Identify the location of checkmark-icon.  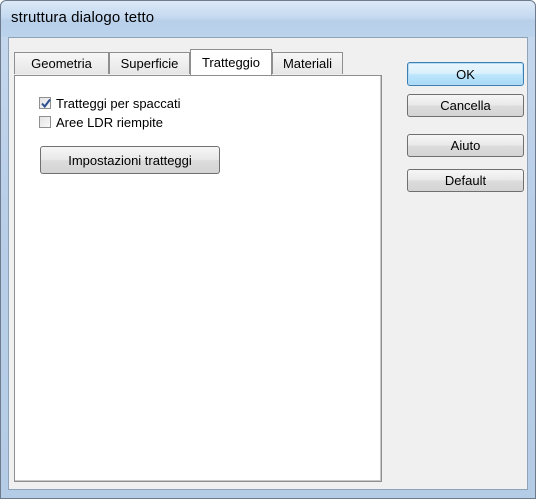
(46, 103).